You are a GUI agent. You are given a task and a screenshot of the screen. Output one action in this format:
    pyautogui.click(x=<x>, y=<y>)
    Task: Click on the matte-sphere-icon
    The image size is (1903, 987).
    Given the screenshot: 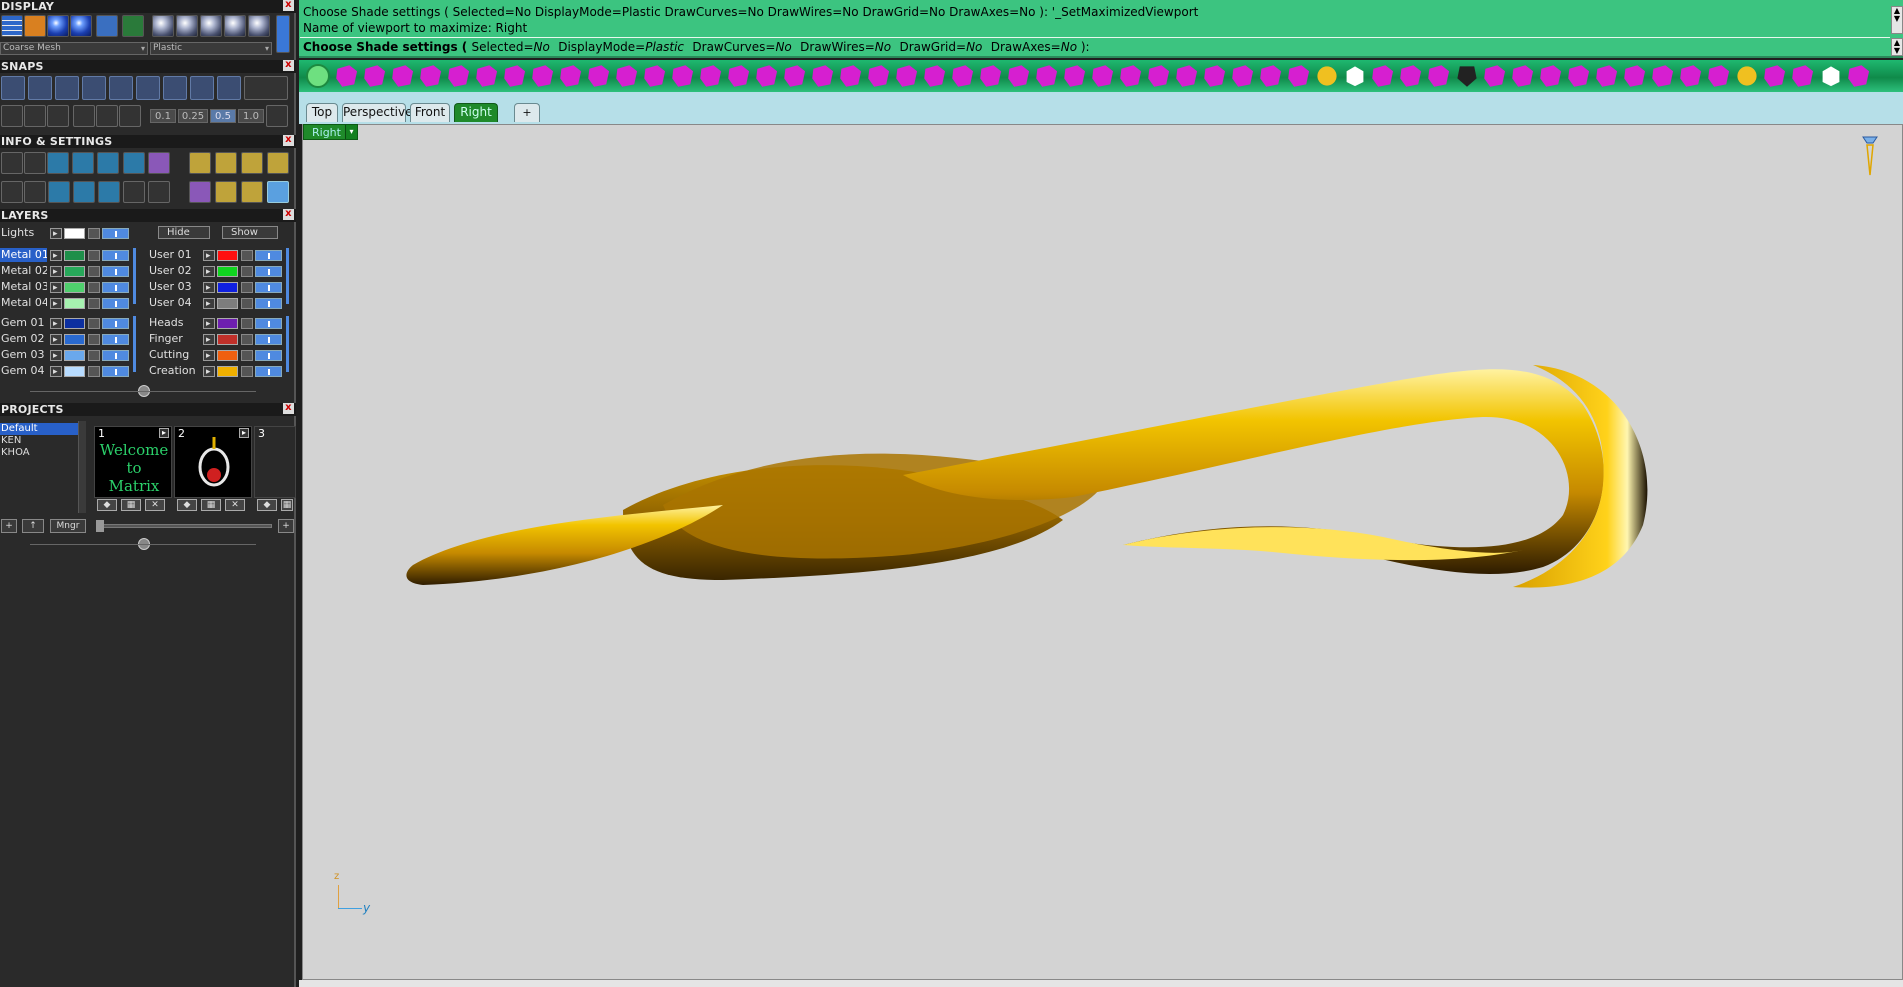 What is the action you would take?
    pyautogui.click(x=163, y=26)
    